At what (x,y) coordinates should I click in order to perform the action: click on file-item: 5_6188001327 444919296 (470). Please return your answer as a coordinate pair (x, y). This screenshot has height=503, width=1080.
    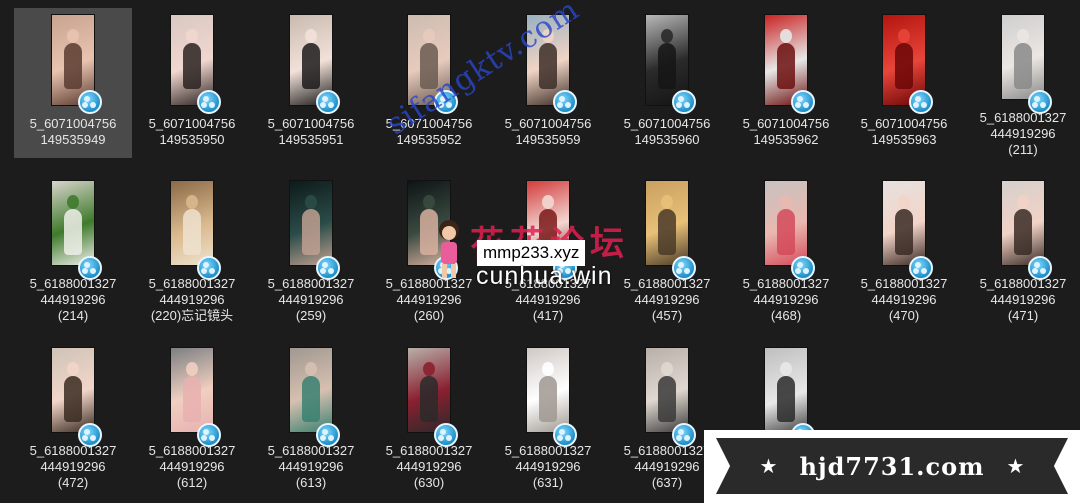
    Looking at the image, I should click on (904, 249).